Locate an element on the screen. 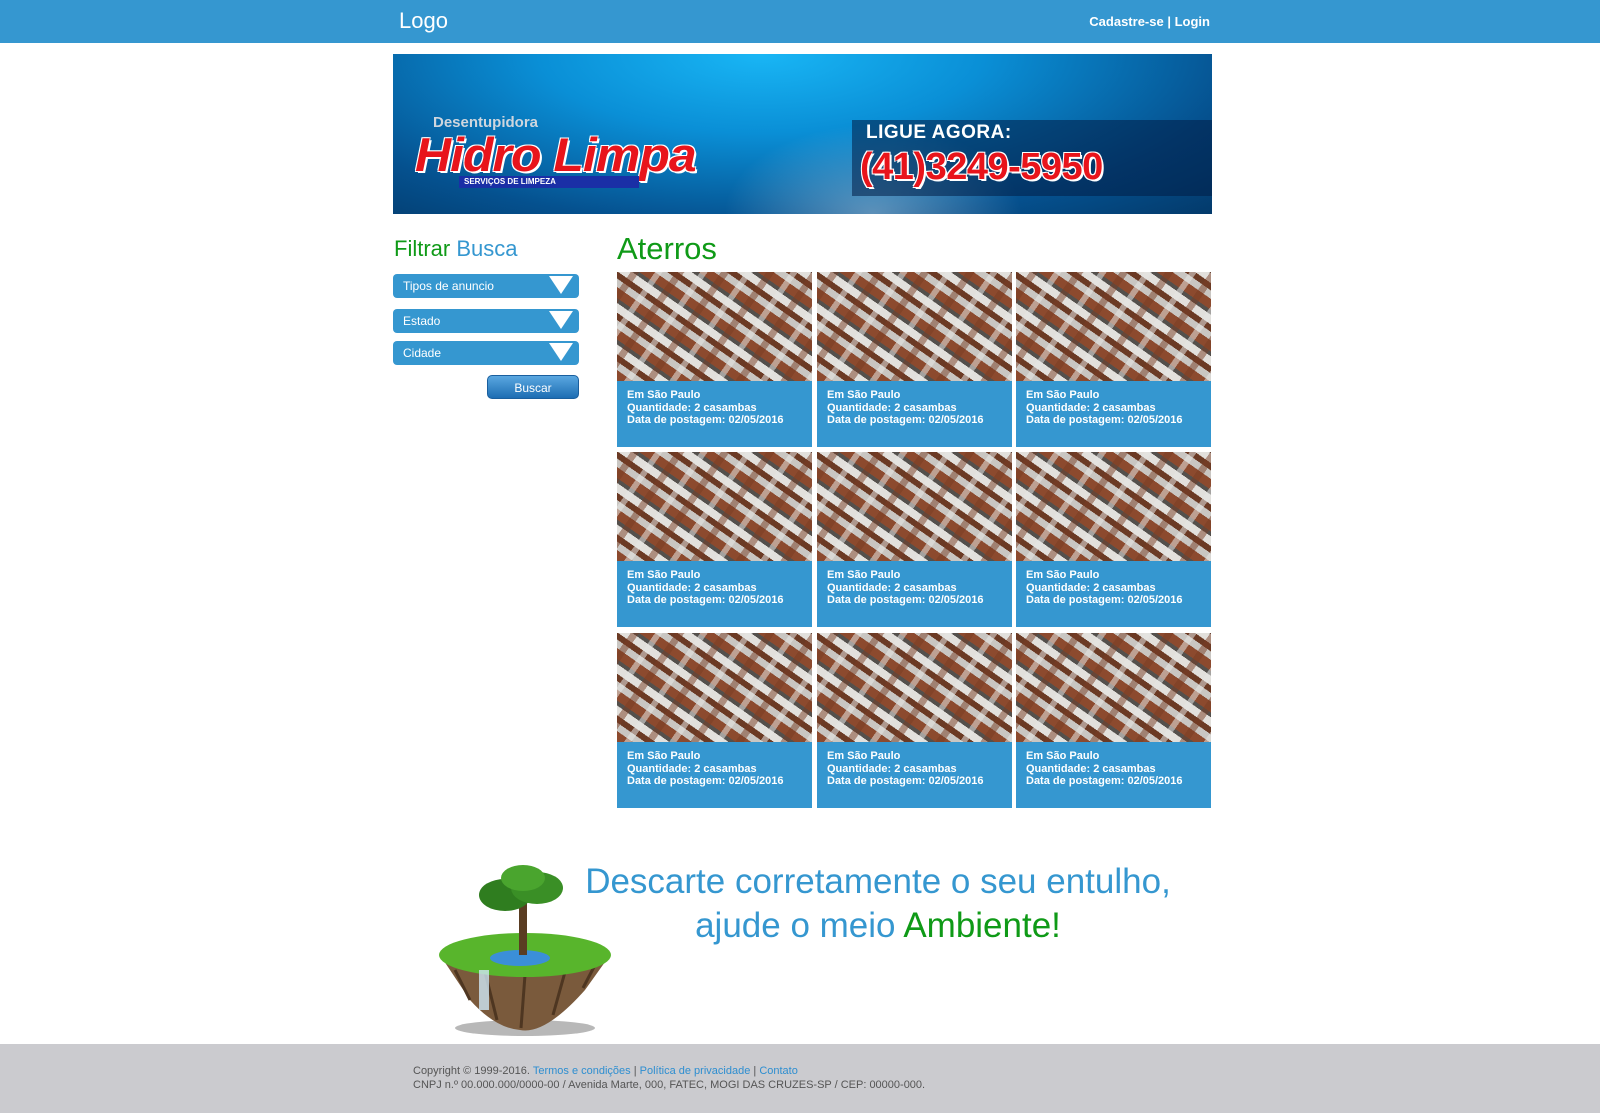 The image size is (1600, 1113). select-ad-type: Tipos de anuncio is located at coordinates (486, 286).